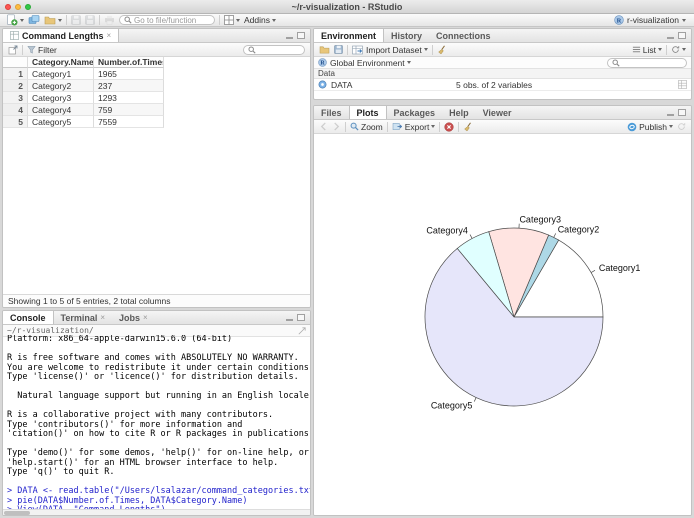 The image size is (694, 518). I want to click on popout-icon, so click(13, 50).